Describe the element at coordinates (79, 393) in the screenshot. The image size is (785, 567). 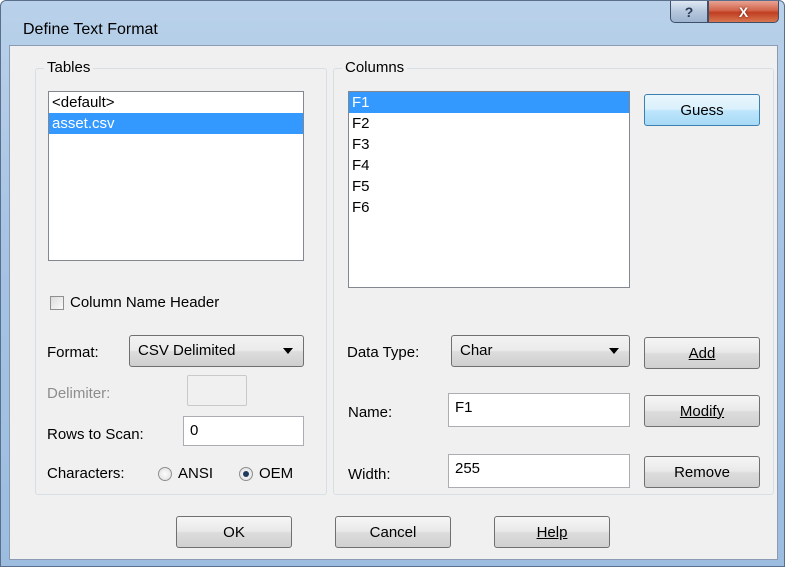
I see `delimiter-label: Delimiter:` at that location.